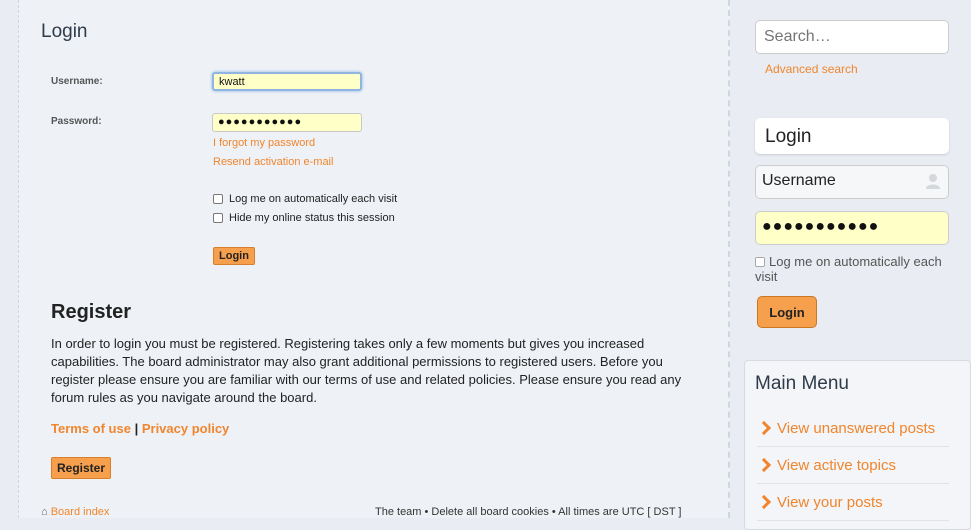 The width and height of the screenshot is (971, 530). I want to click on sidebar-remember-row: Log me on automatically each visit, so click(855, 269).